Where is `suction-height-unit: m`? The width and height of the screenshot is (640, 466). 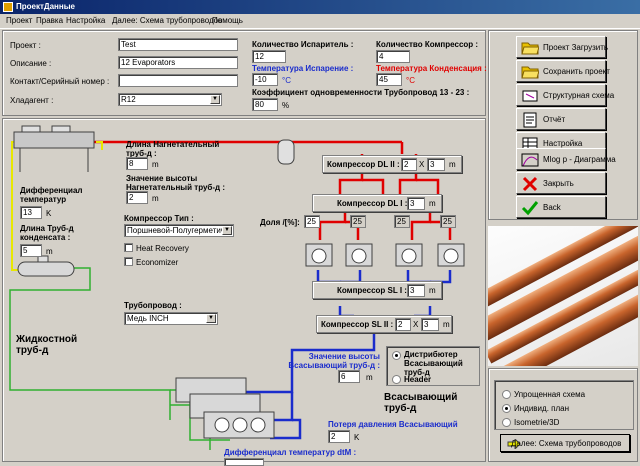
suction-height-unit: m is located at coordinates (369, 377).